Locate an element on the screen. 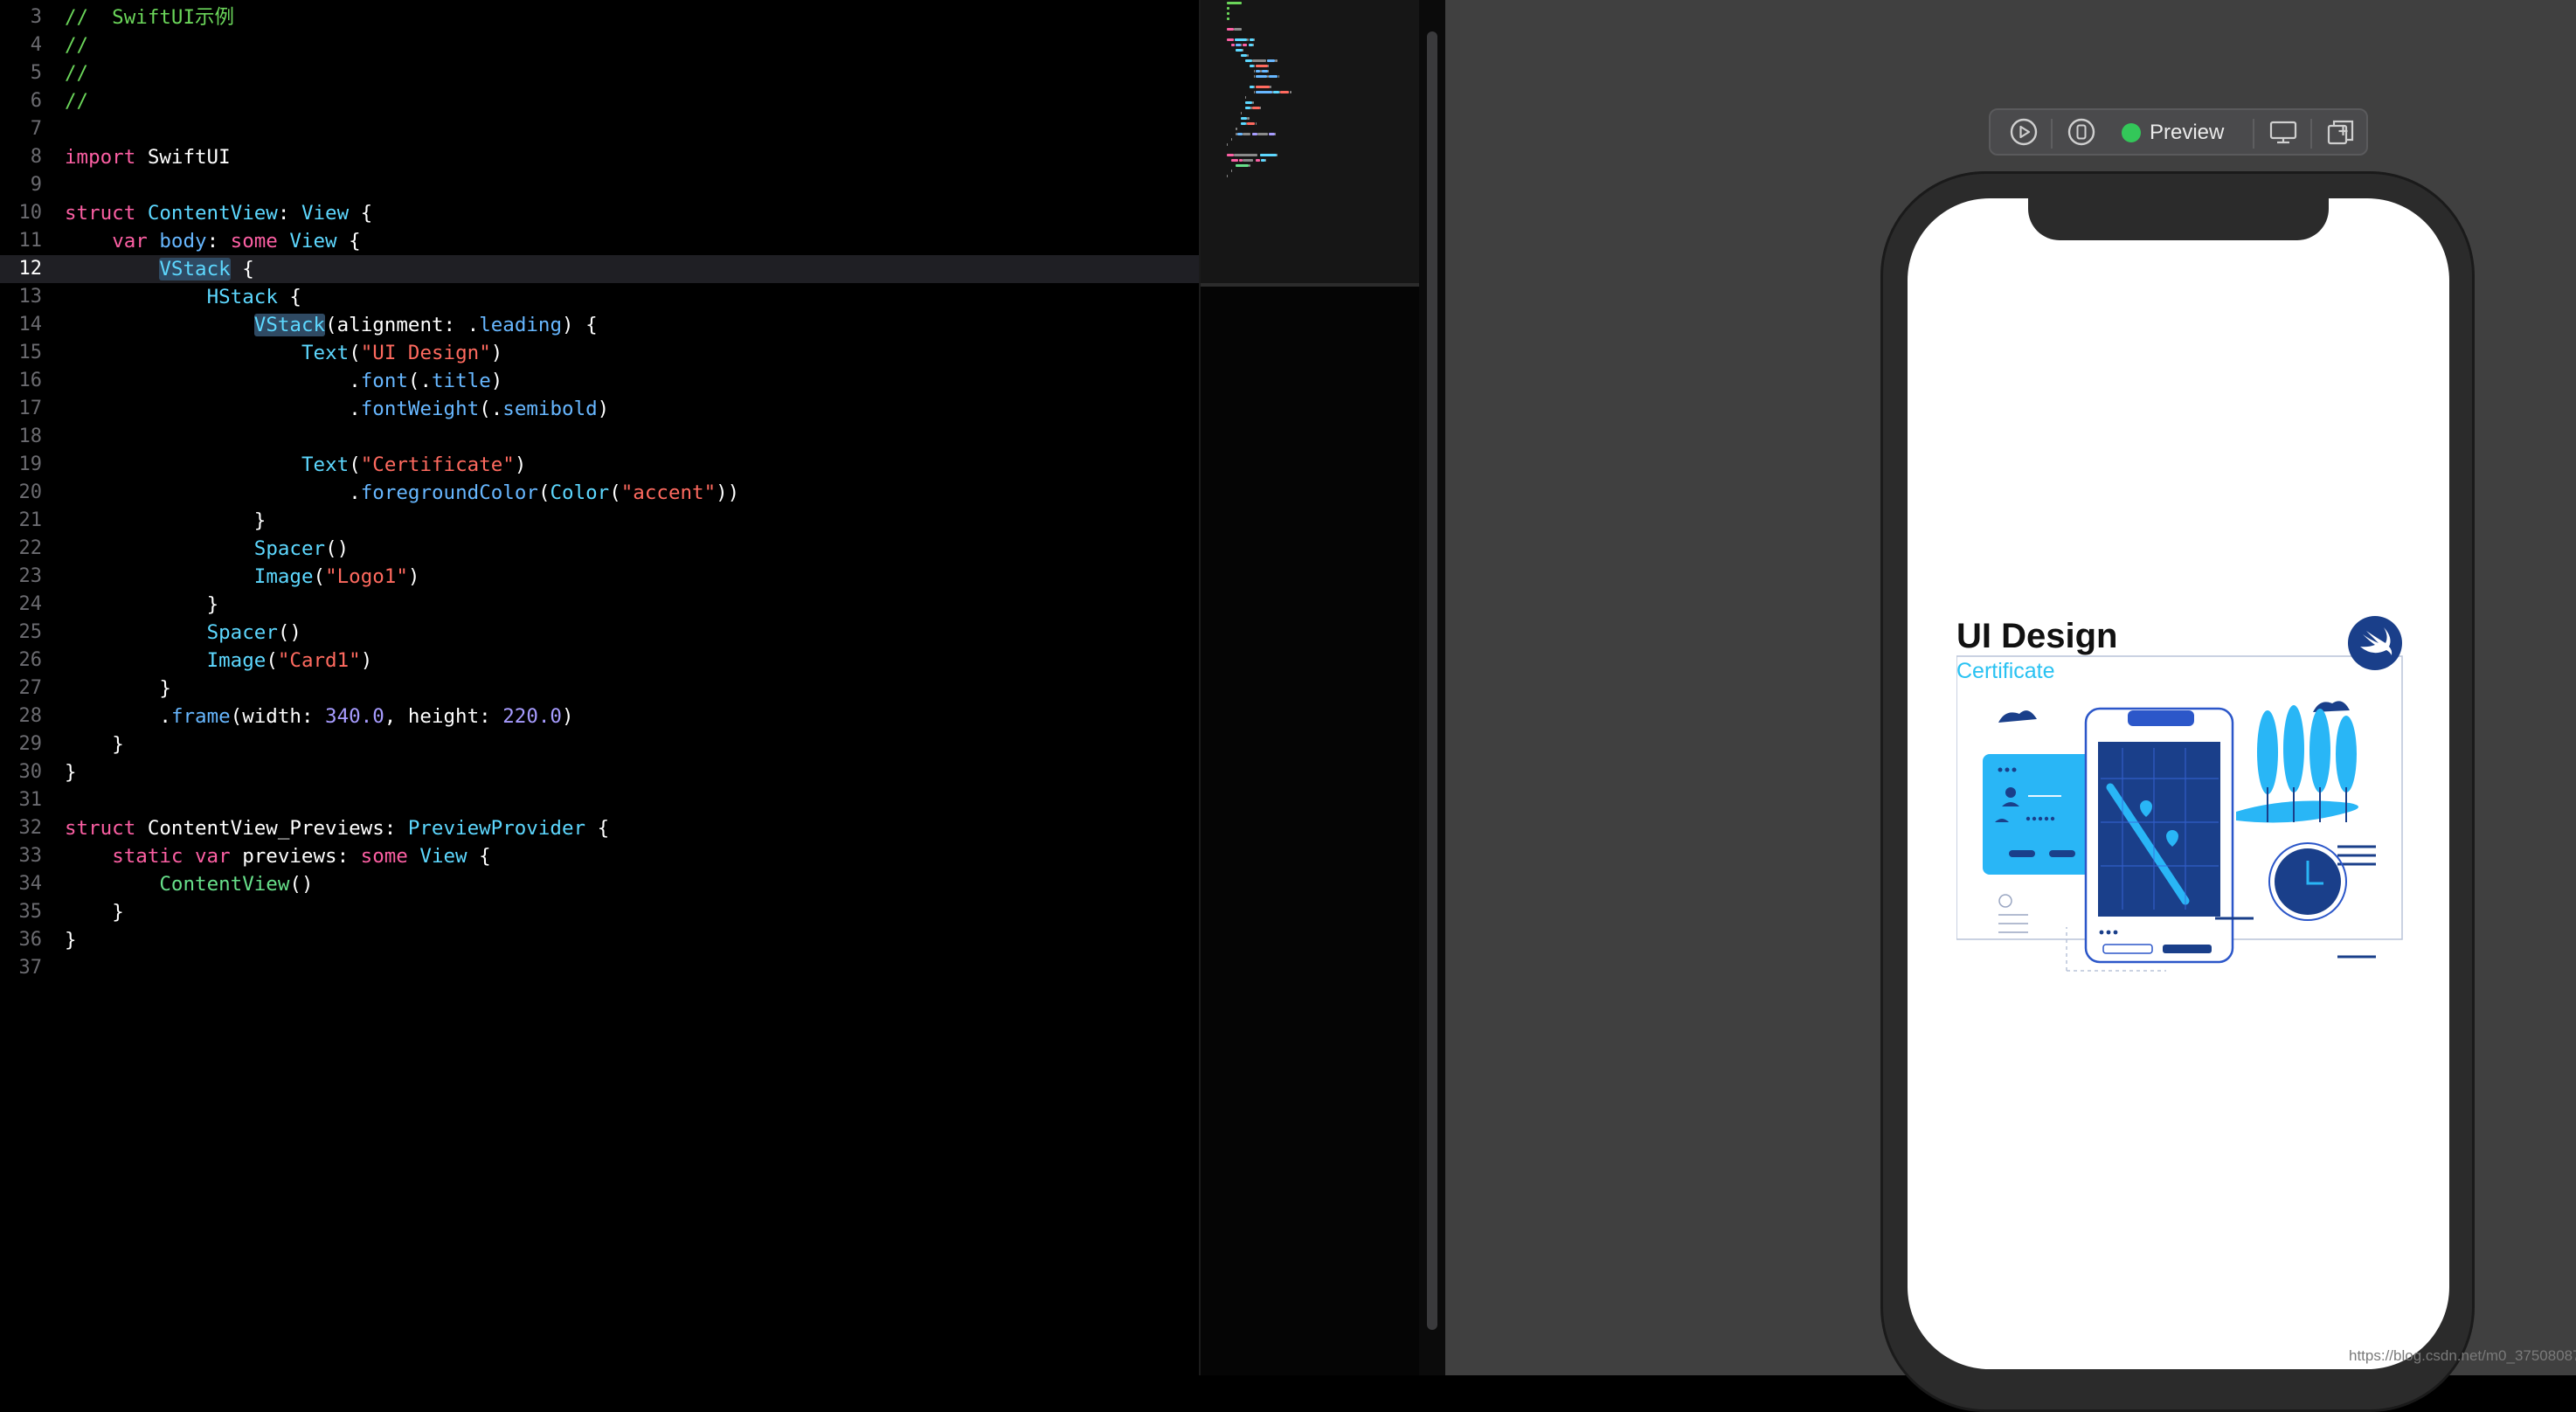  code-token: . is located at coordinates (355, 409).